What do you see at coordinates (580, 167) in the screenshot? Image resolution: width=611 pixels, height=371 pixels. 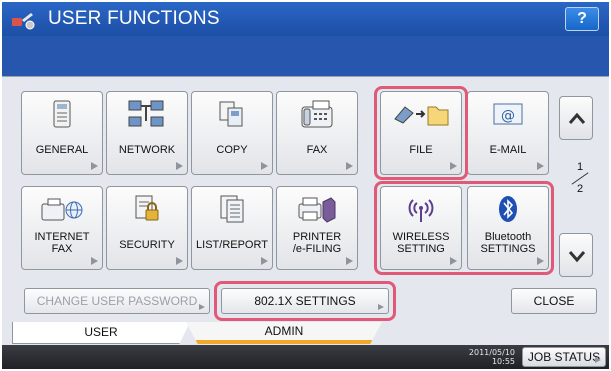 I see `current-page: 1` at bounding box center [580, 167].